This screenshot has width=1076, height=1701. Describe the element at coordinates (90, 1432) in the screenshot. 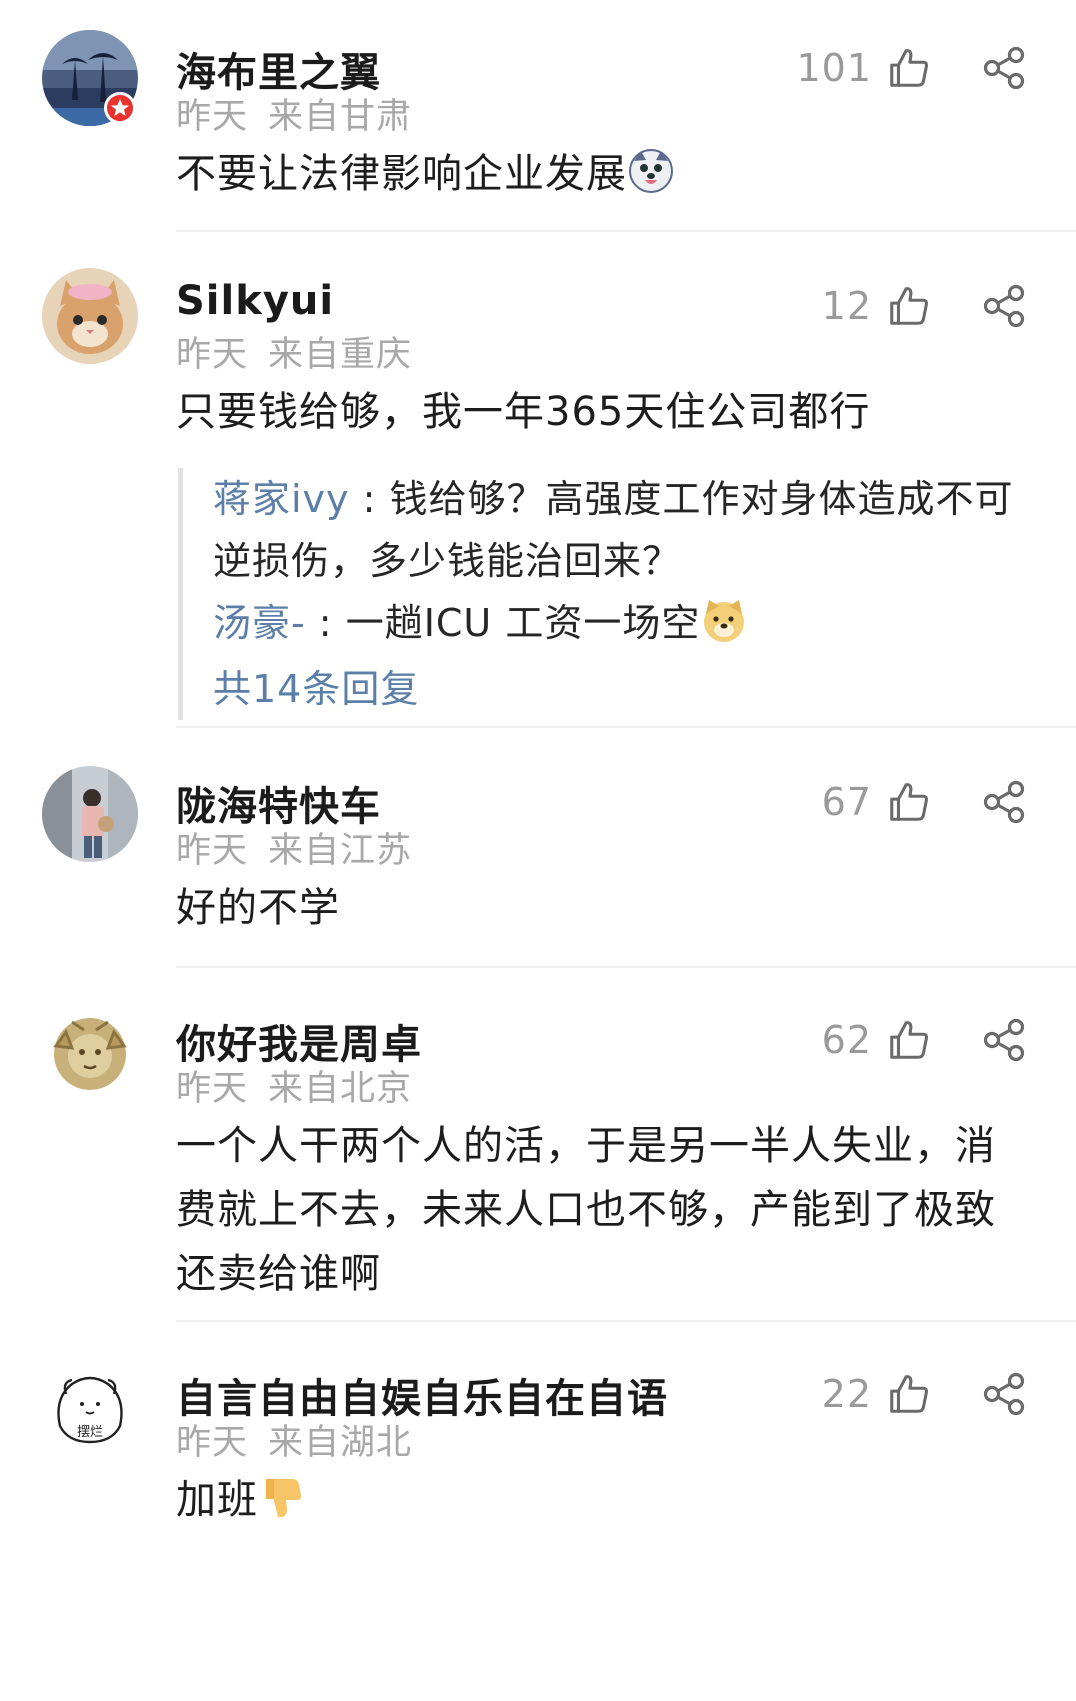

I see `avatar-caption: 摆烂` at that location.